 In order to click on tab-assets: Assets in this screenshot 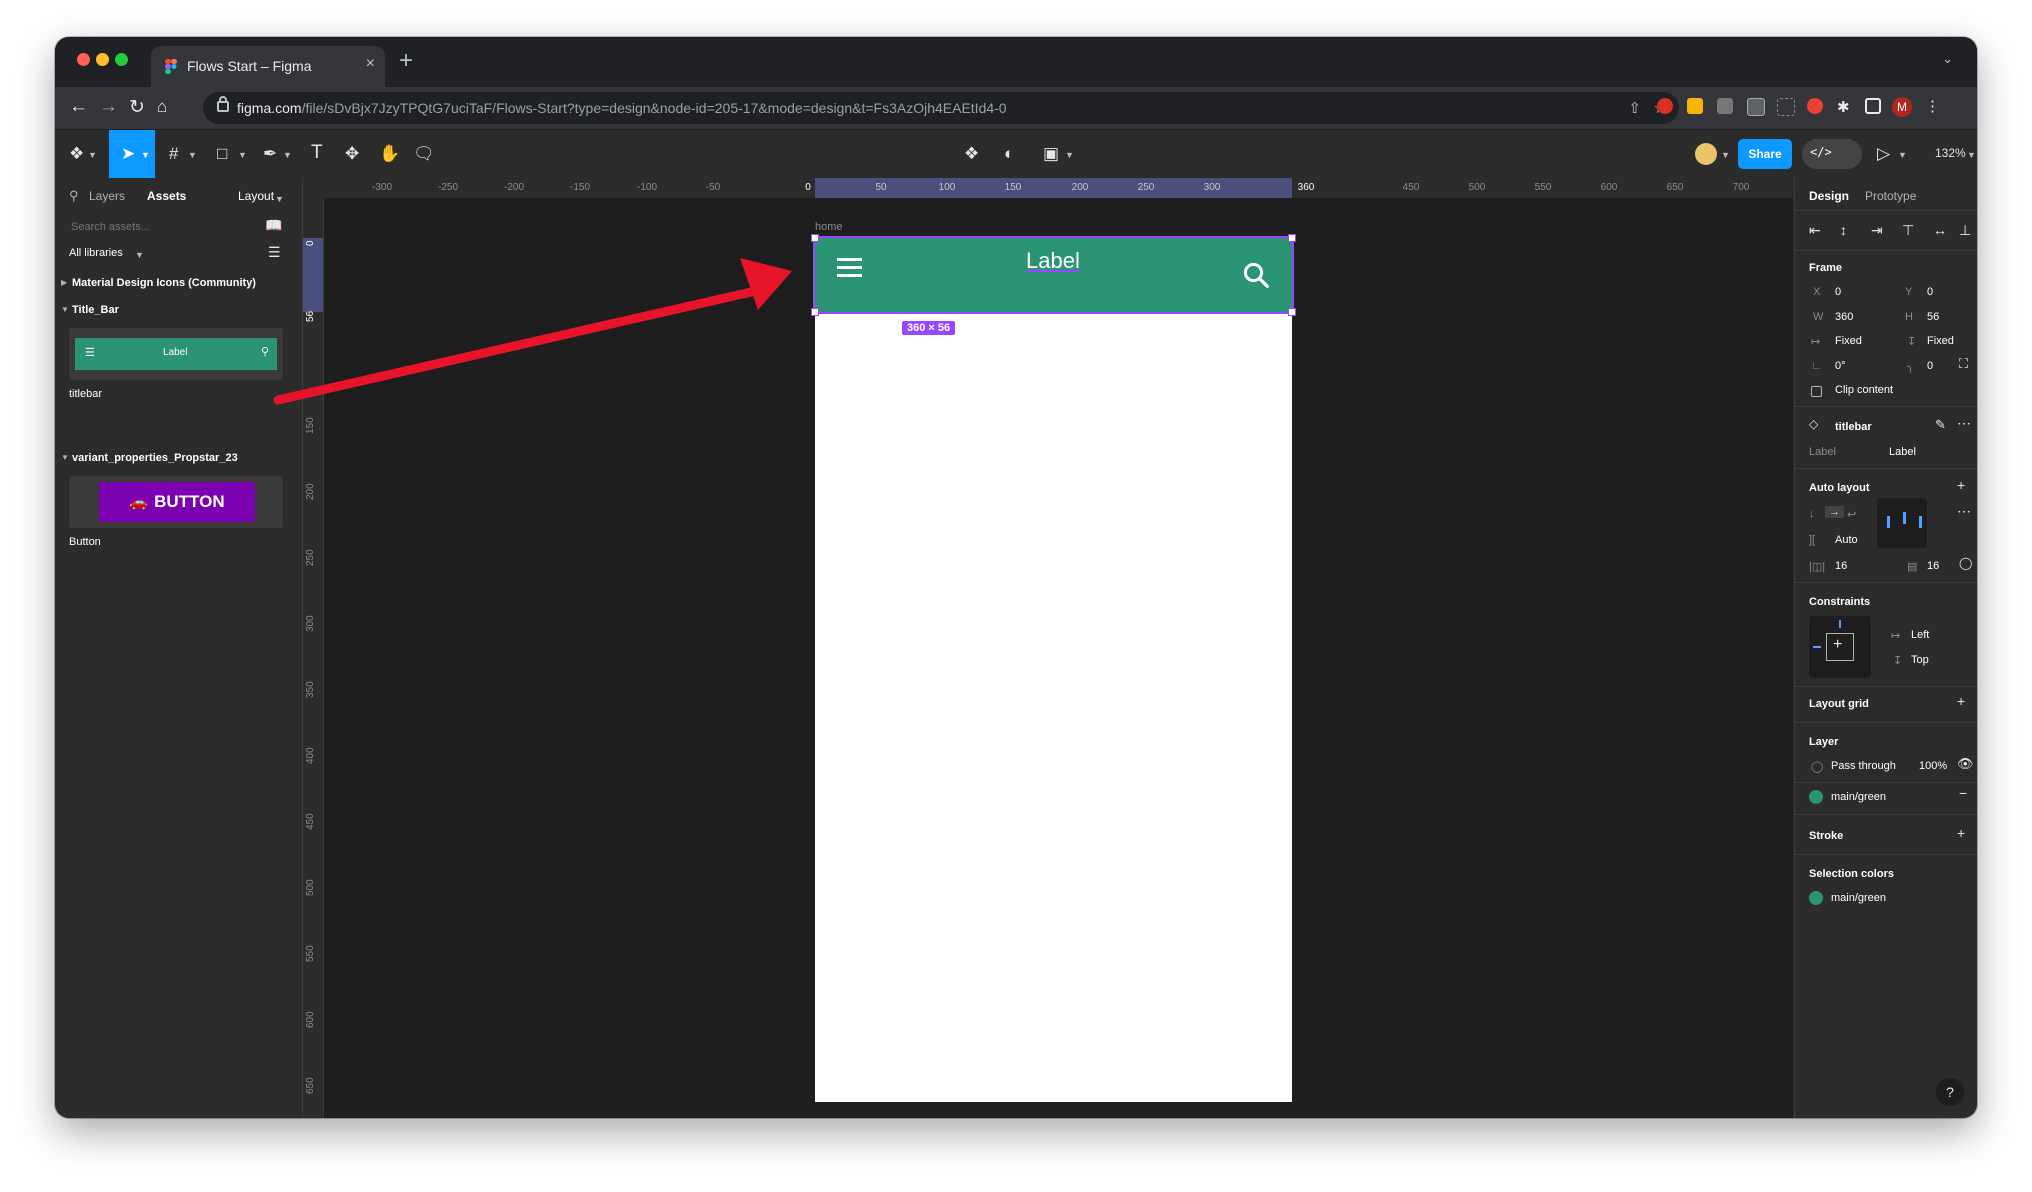, I will do `click(166, 196)`.